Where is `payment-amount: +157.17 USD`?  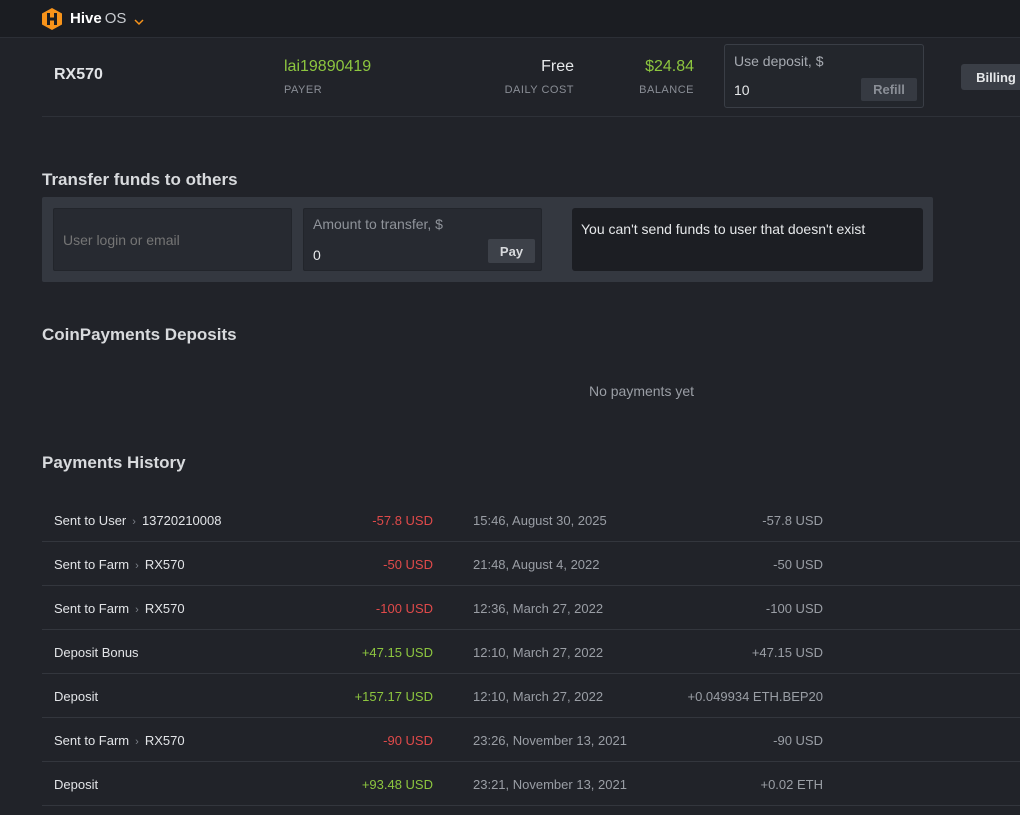
payment-amount: +157.17 USD is located at coordinates (393, 696).